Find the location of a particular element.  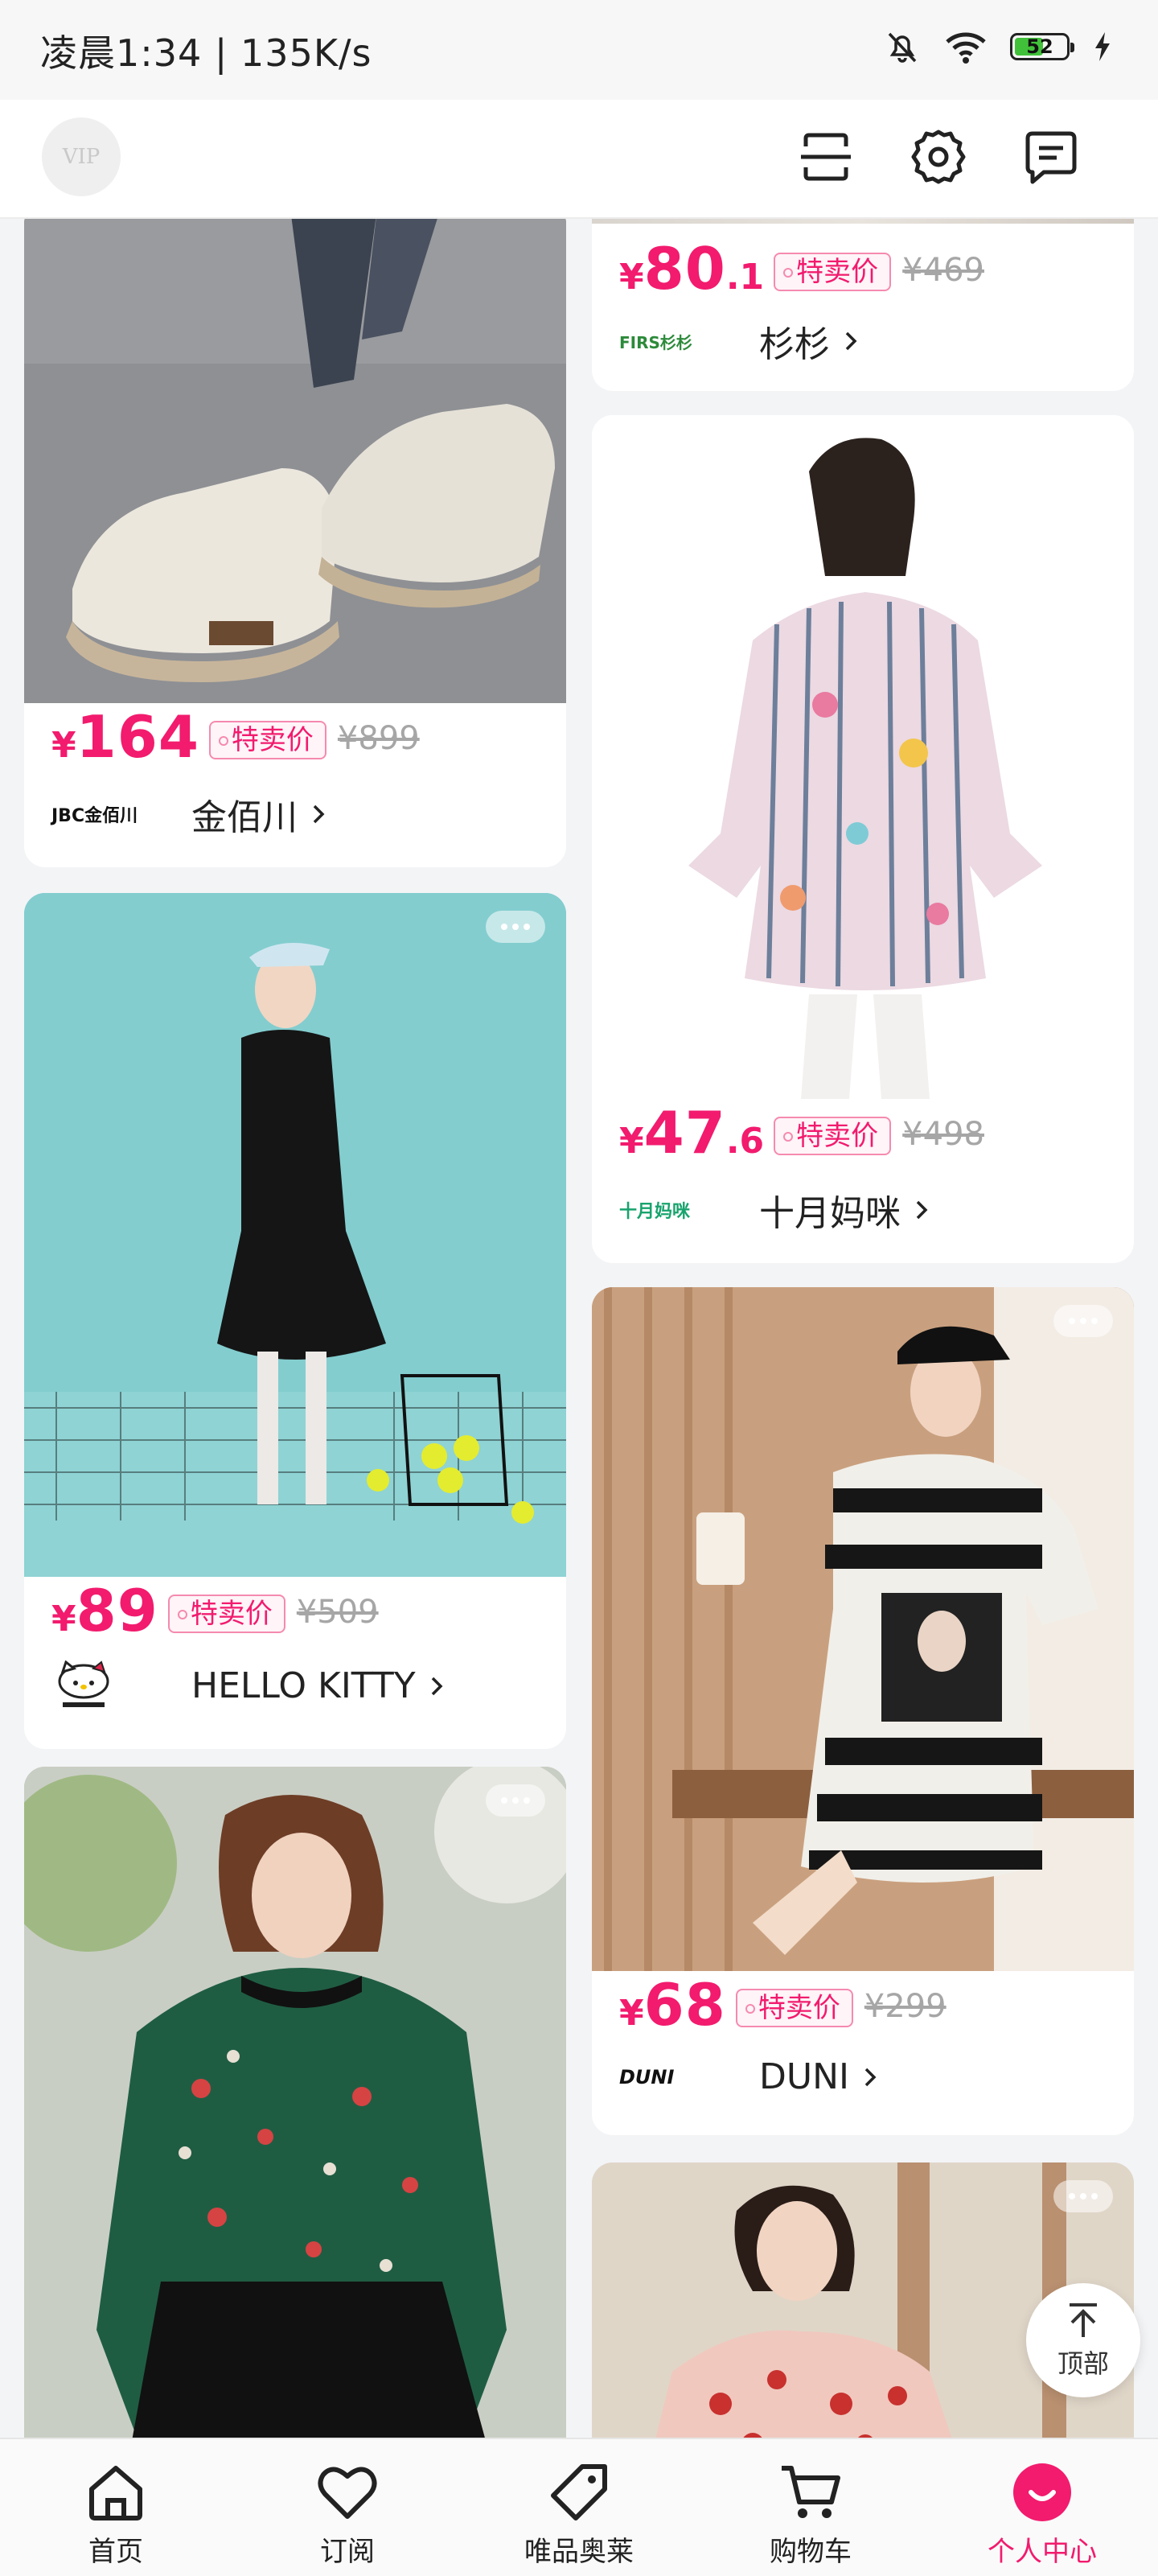

tab-outlet: 唯品奥莱 is located at coordinates (579, 2507).